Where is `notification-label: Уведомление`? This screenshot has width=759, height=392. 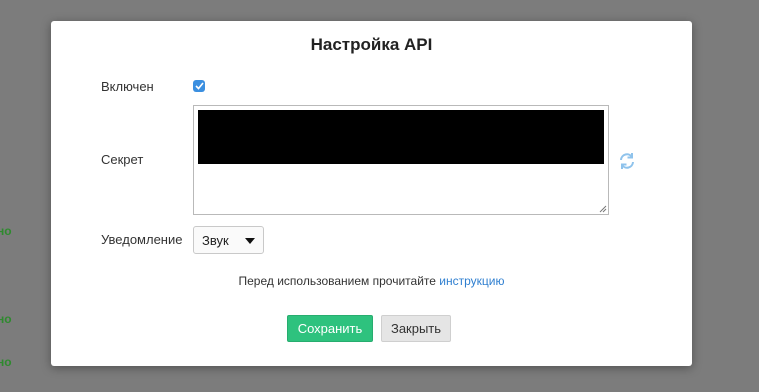 notification-label: Уведомление is located at coordinates (142, 239).